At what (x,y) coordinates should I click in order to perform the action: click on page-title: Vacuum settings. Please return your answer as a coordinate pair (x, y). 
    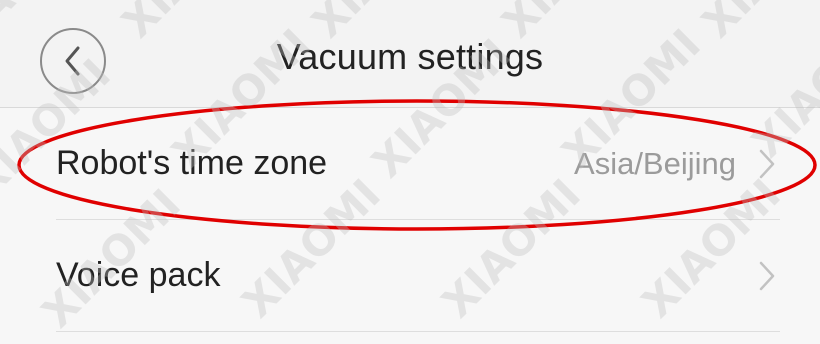
    Looking at the image, I should click on (410, 56).